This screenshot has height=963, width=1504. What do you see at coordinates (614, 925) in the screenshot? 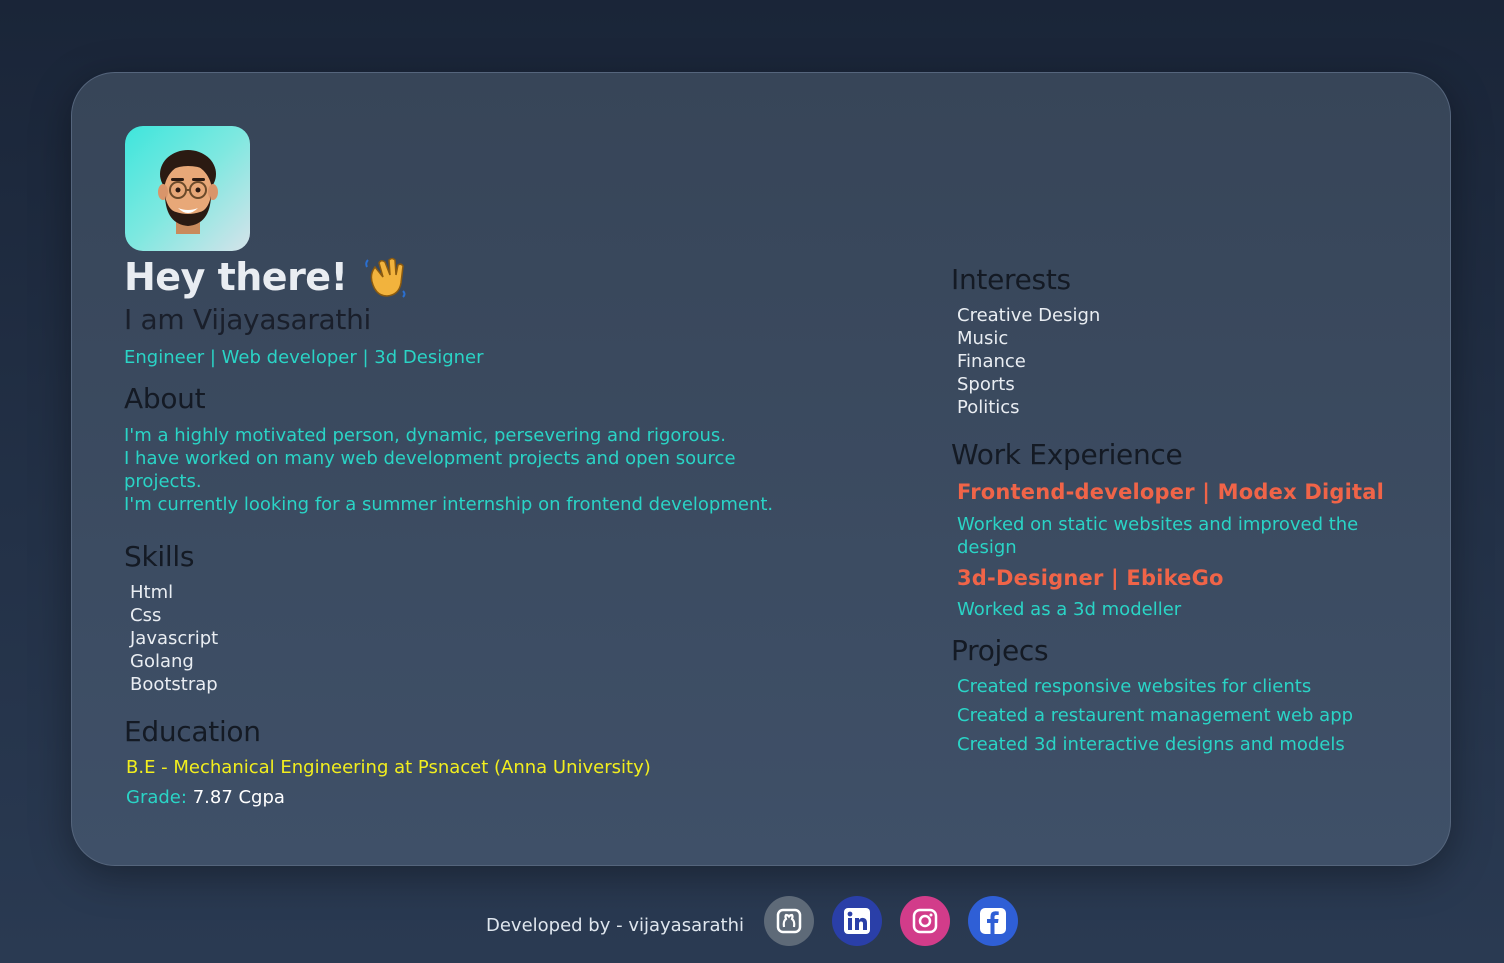
I see `footer-credit: Developed by - vijayasarathi` at bounding box center [614, 925].